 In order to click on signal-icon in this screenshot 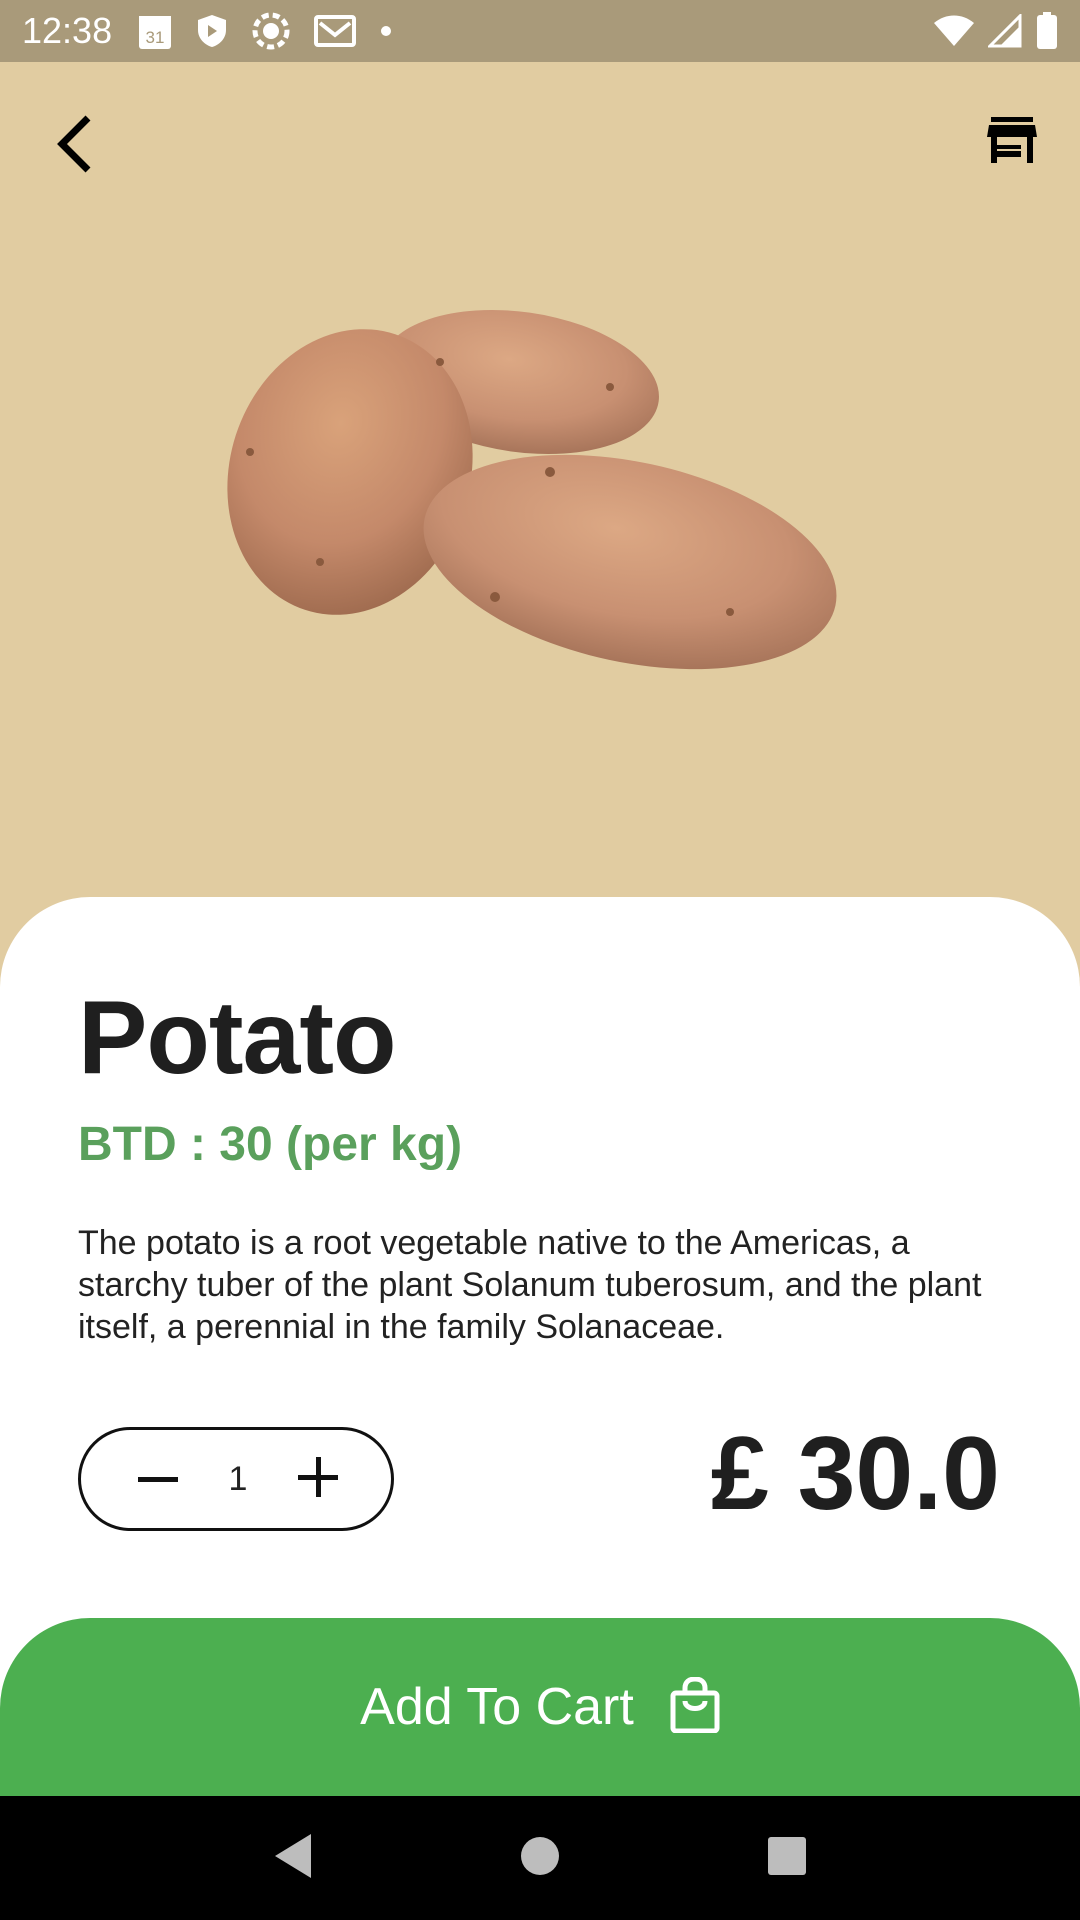, I will do `click(1005, 31)`.